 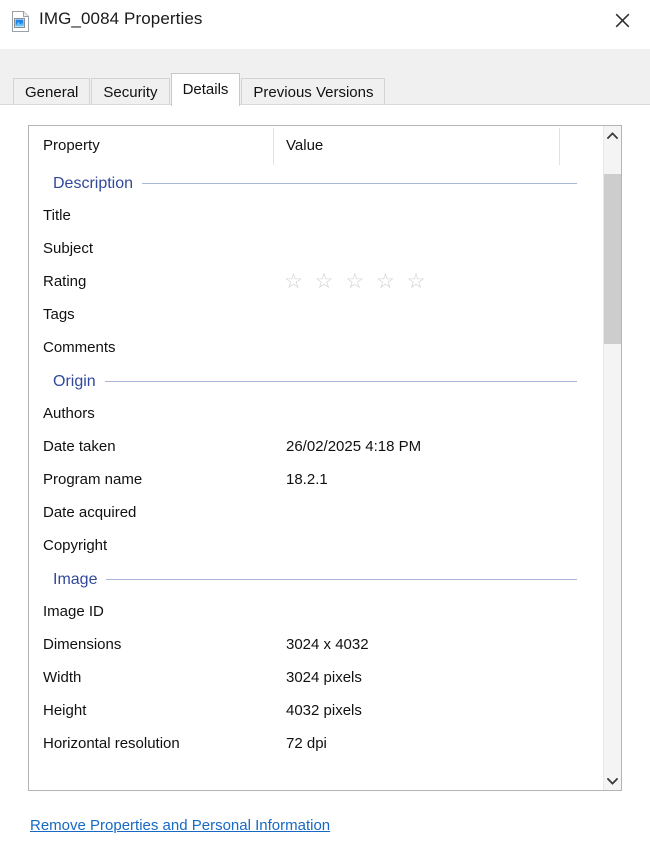 What do you see at coordinates (62, 677) in the screenshot?
I see `property-name: Width` at bounding box center [62, 677].